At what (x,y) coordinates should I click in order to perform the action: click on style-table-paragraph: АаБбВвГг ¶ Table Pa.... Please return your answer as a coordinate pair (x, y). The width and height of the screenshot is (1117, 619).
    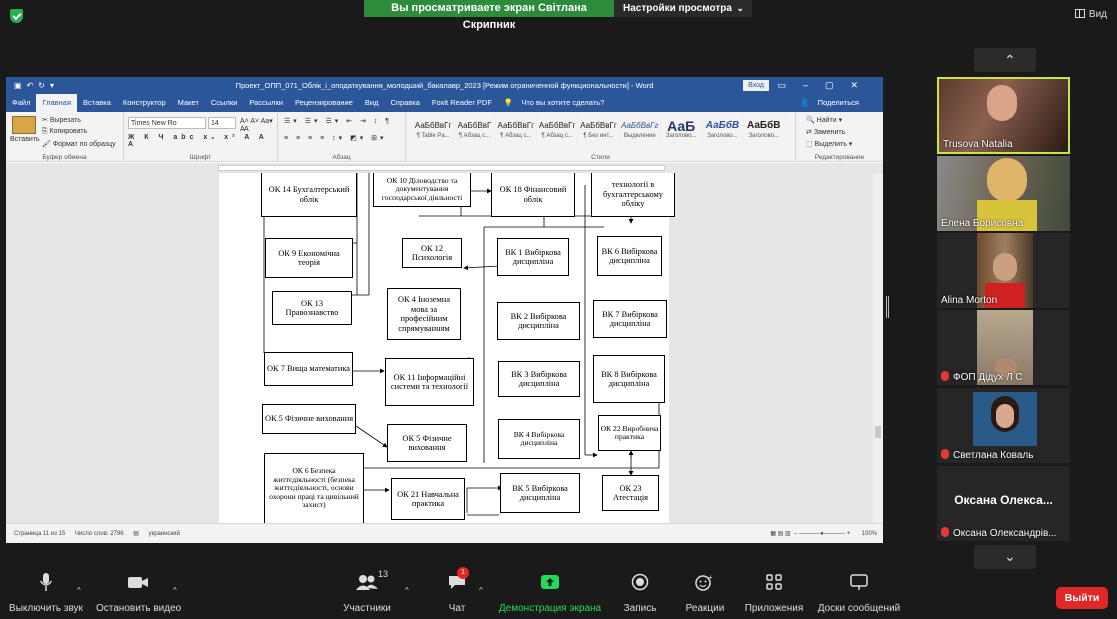
    Looking at the image, I should click on (434, 131).